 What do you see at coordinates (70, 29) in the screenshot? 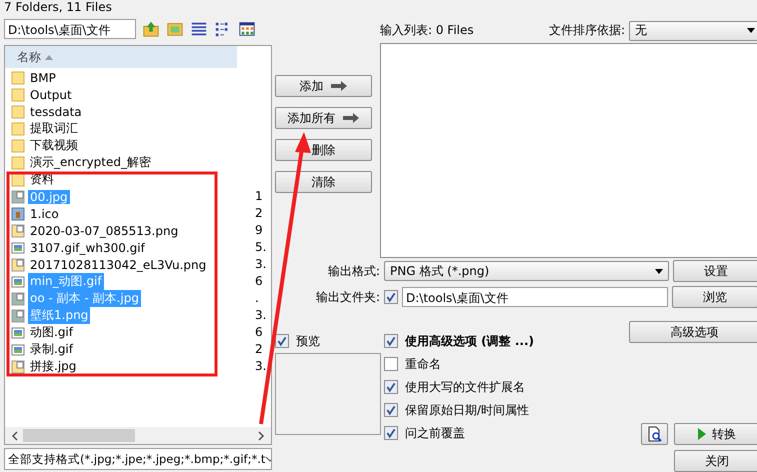
I see `path-field: D:\tools\桌面\文件` at bounding box center [70, 29].